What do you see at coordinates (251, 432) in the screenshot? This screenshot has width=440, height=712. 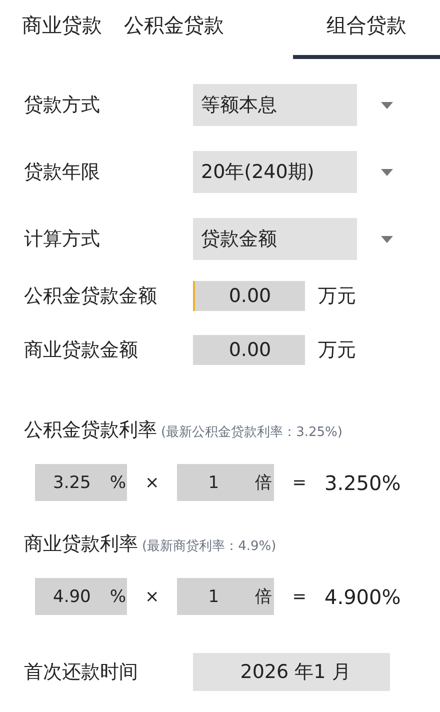 I see `rate-note: (最新公积金贷款利率：3.25%)` at bounding box center [251, 432].